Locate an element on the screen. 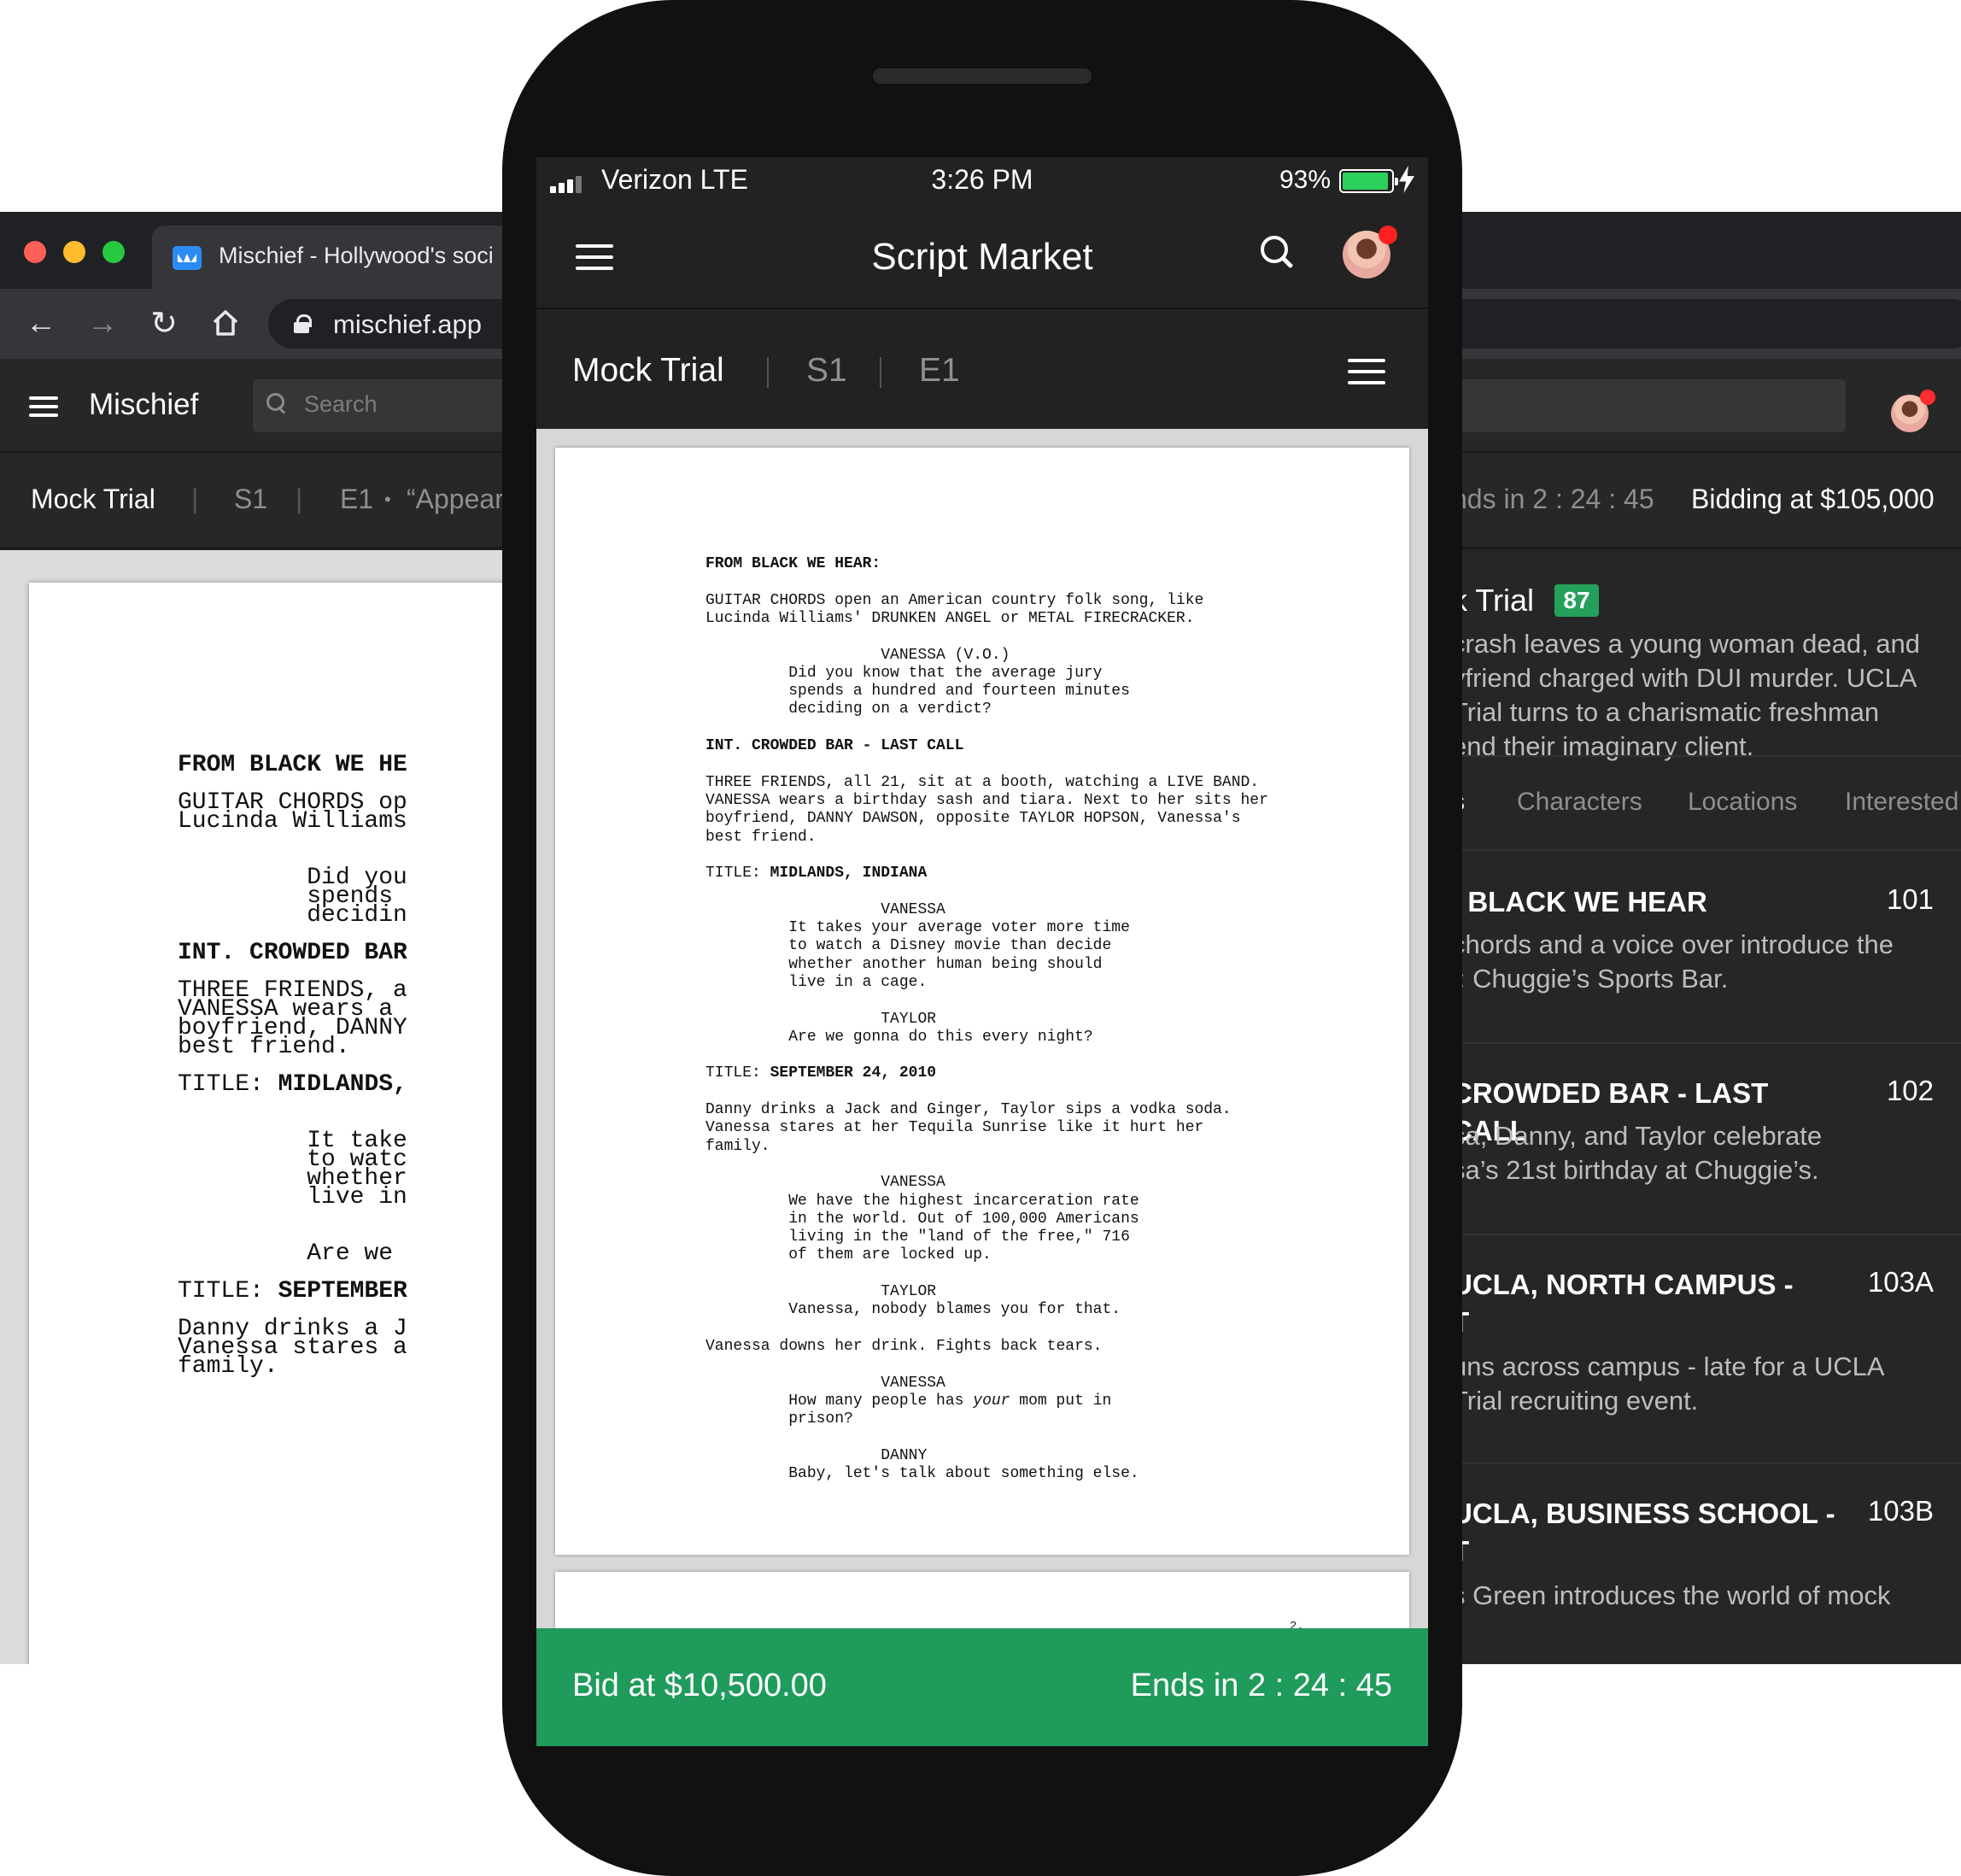  script-line-text: Vanessa, nobody blames you for that. is located at coordinates (913, 1310).